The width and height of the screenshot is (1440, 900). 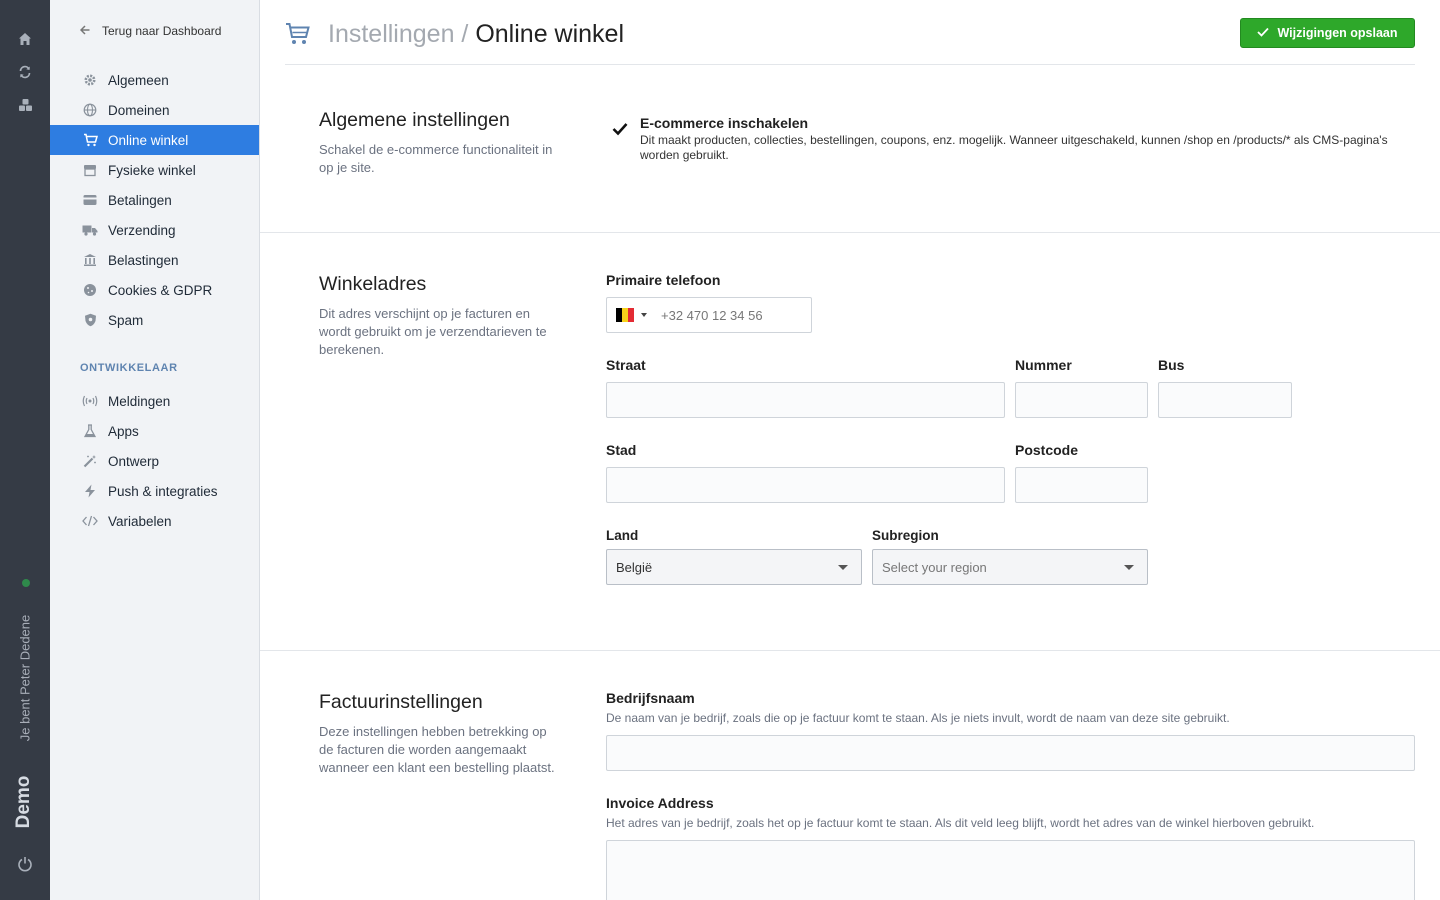 I want to click on bank-icon, so click(x=90, y=260).